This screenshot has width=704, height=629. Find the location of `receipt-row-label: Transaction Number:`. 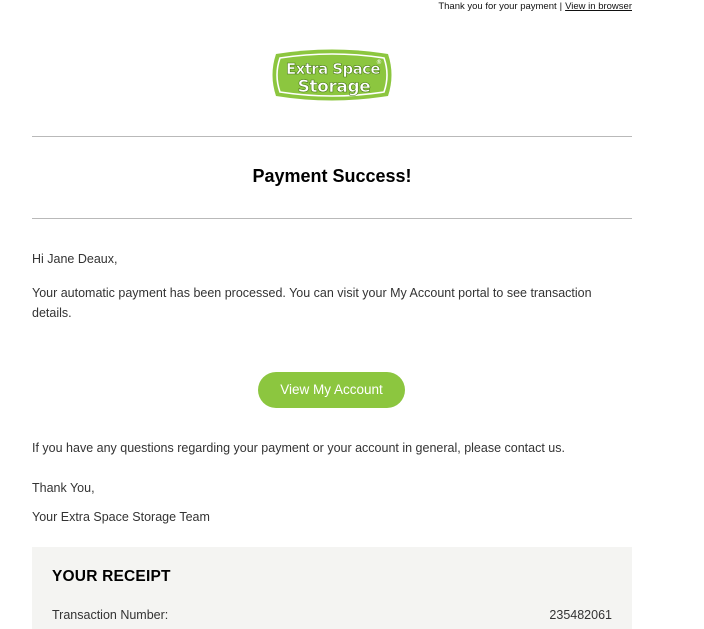

receipt-row-label: Transaction Number: is located at coordinates (110, 615).